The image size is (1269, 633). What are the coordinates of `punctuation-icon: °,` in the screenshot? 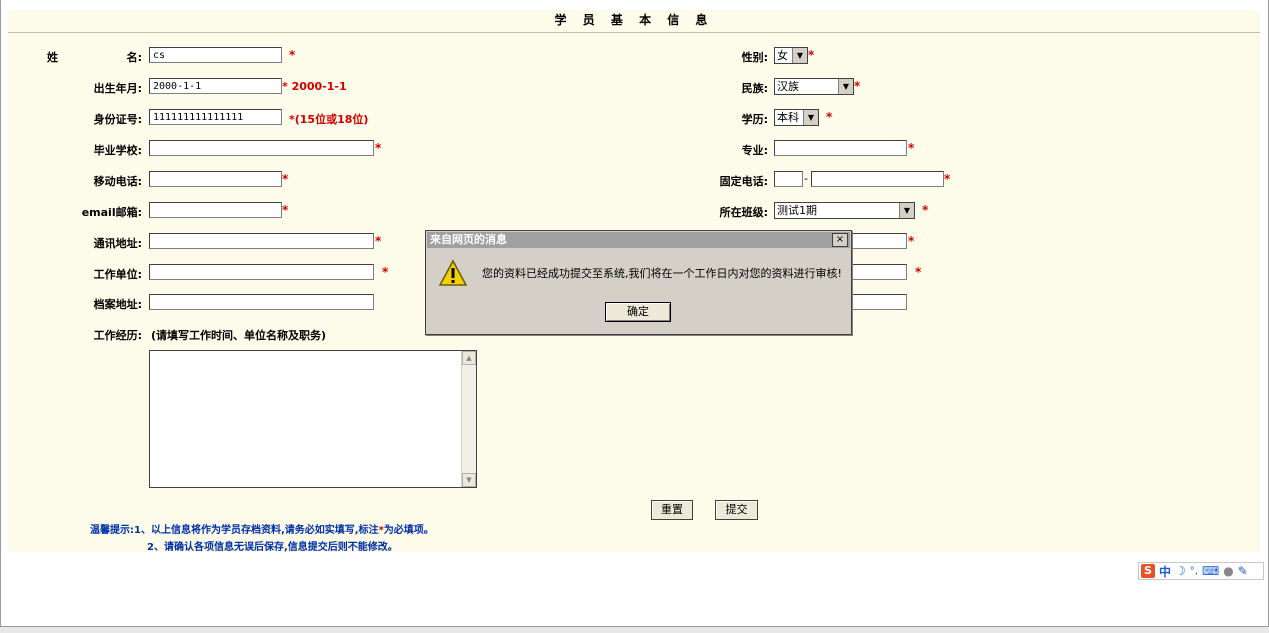 It's located at (1194, 571).